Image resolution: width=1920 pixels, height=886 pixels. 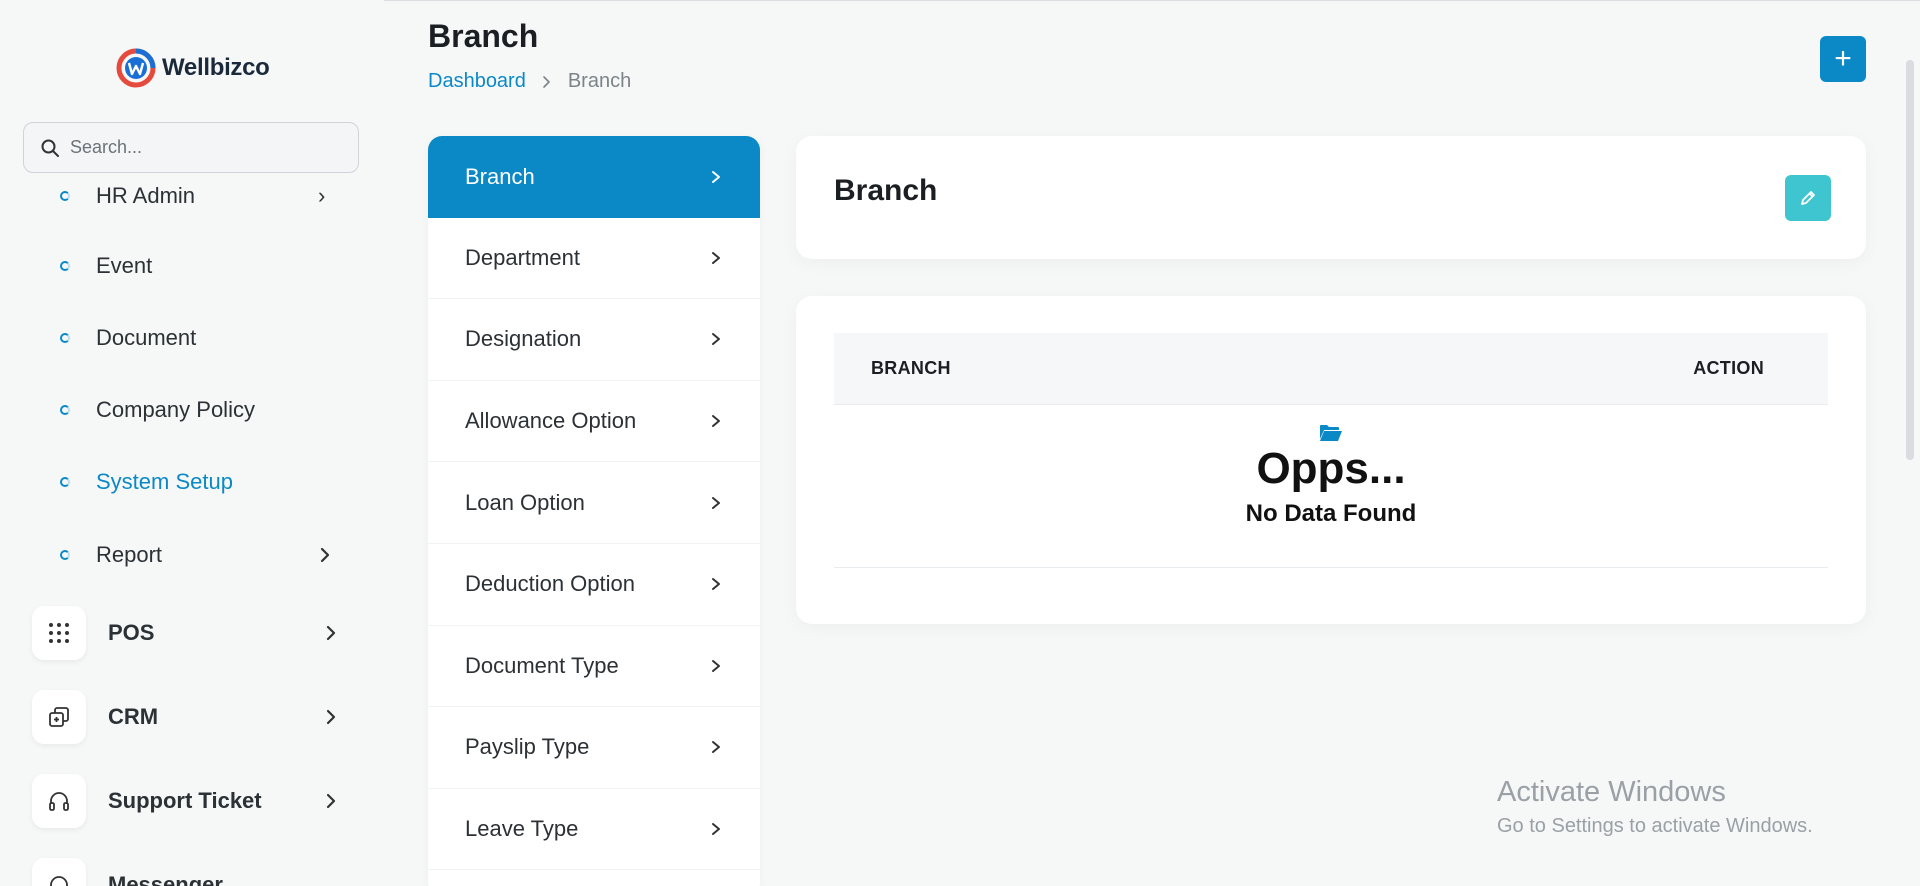 What do you see at coordinates (523, 339) in the screenshot?
I see `setup-item-label: Designation` at bounding box center [523, 339].